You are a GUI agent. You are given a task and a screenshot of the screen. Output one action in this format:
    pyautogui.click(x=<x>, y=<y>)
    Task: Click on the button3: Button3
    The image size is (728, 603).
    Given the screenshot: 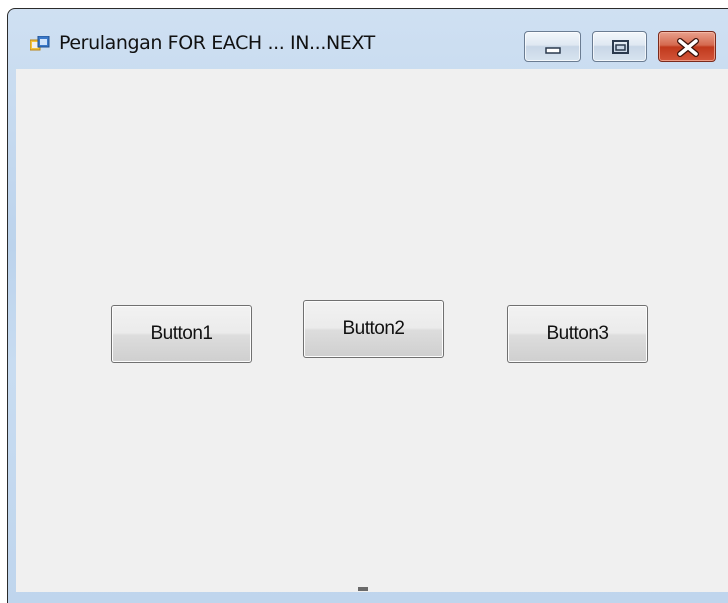 What is the action you would take?
    pyautogui.click(x=577, y=334)
    